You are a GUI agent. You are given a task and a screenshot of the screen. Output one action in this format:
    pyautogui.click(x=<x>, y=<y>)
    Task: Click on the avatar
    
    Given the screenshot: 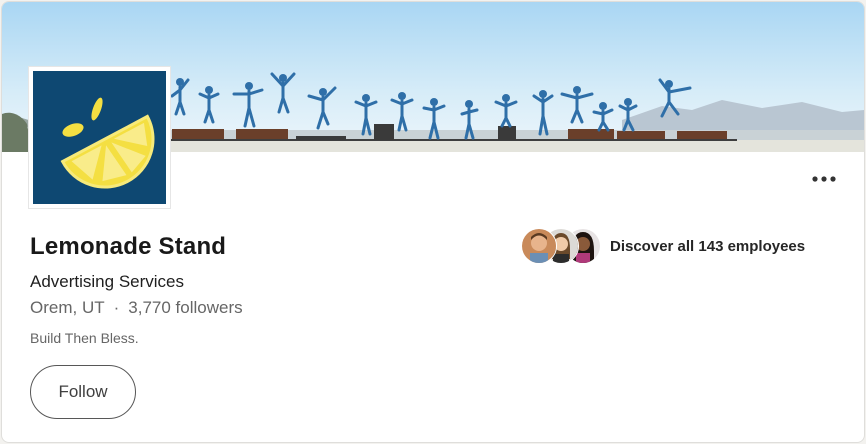 What is the action you would take?
    pyautogui.click(x=539, y=246)
    